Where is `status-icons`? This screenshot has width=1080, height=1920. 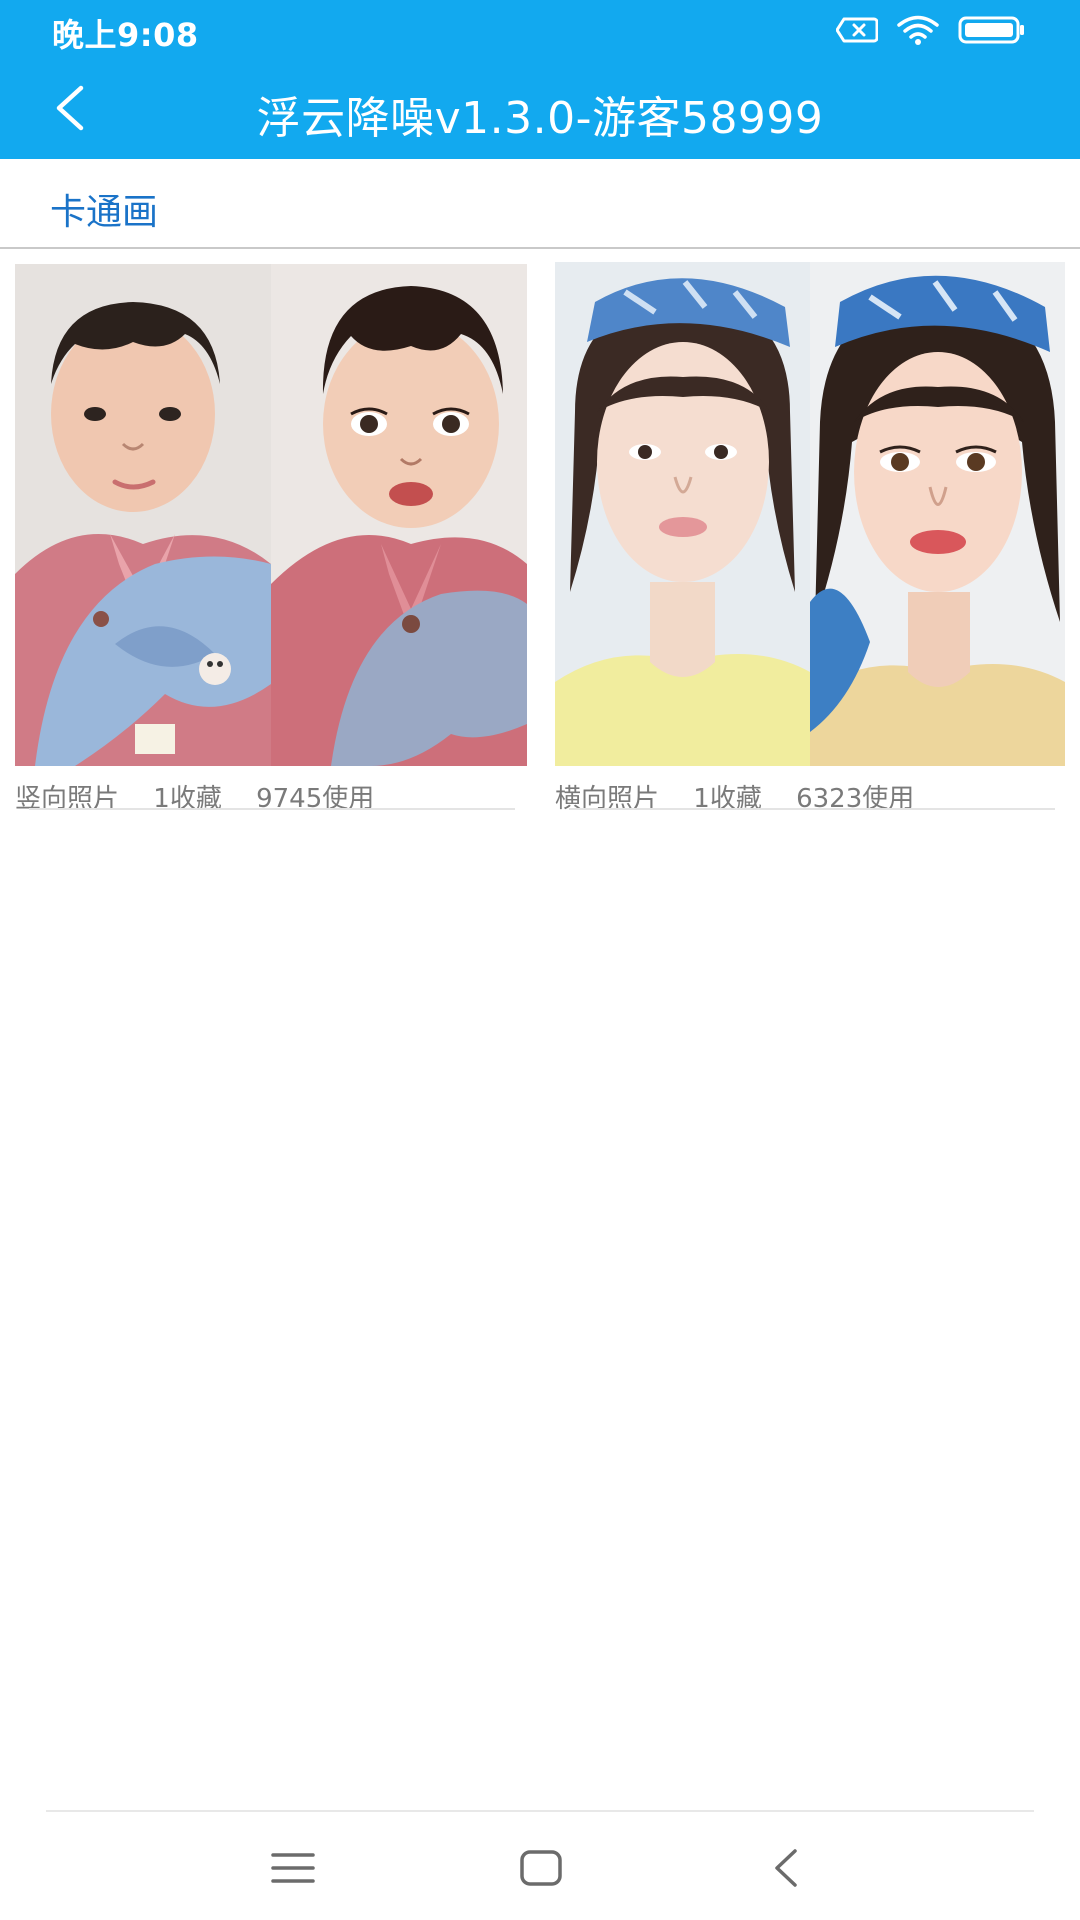 status-icons is located at coordinates (931, 30).